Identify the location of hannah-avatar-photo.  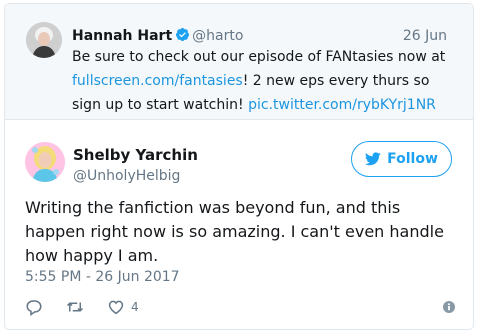
(44, 40).